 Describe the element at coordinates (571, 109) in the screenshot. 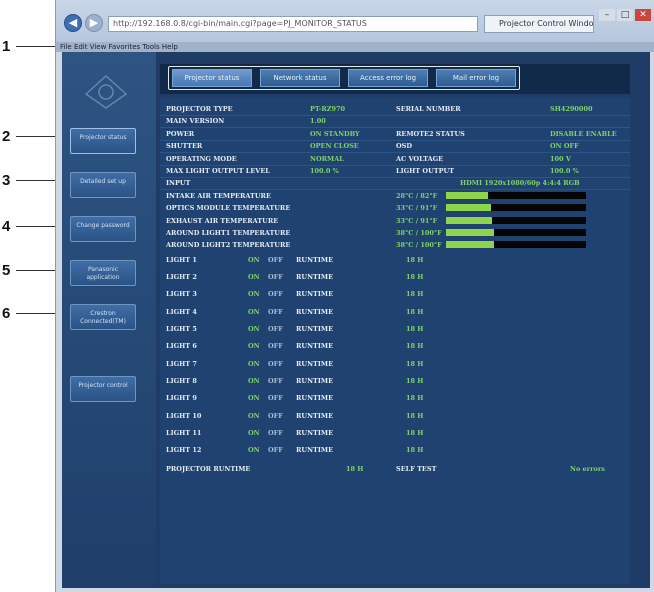

I see `status-value-right: SH4290000` at that location.